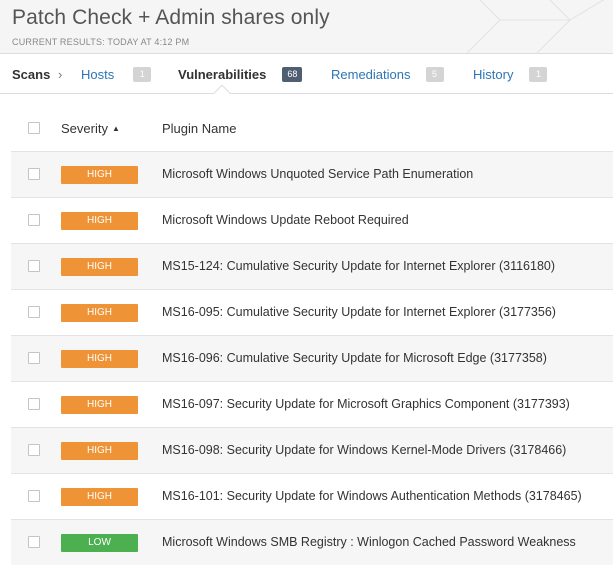 The width and height of the screenshot is (613, 565). Describe the element at coordinates (538, 74) in the screenshot. I see `tab-history-count-badge: 1` at that location.